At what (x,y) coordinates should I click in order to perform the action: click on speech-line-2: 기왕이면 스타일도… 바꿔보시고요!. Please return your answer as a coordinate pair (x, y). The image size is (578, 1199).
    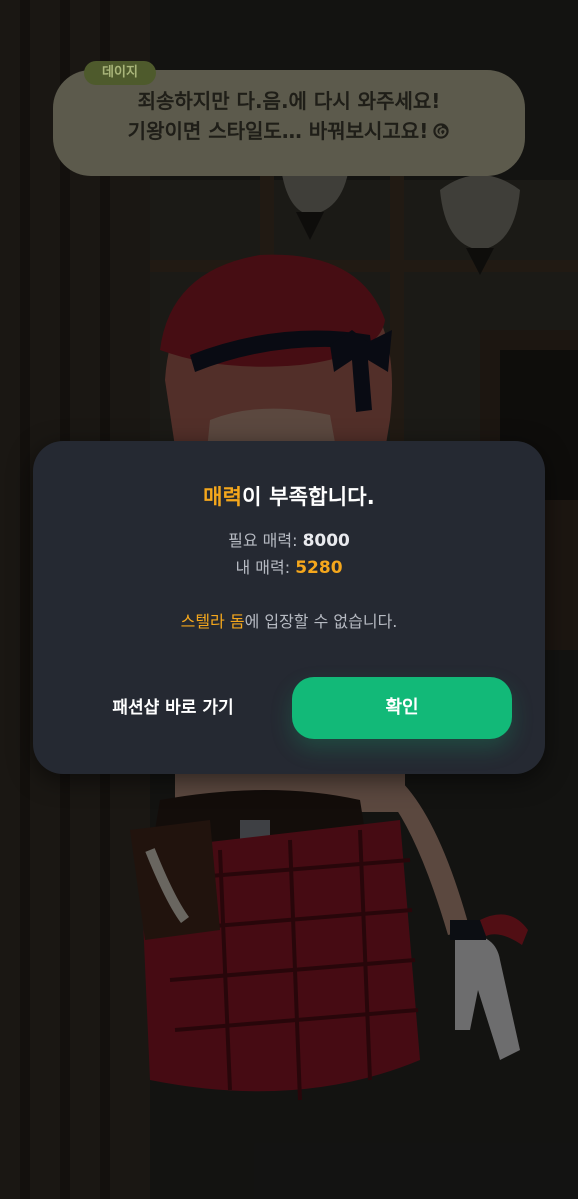
    Looking at the image, I should click on (289, 131).